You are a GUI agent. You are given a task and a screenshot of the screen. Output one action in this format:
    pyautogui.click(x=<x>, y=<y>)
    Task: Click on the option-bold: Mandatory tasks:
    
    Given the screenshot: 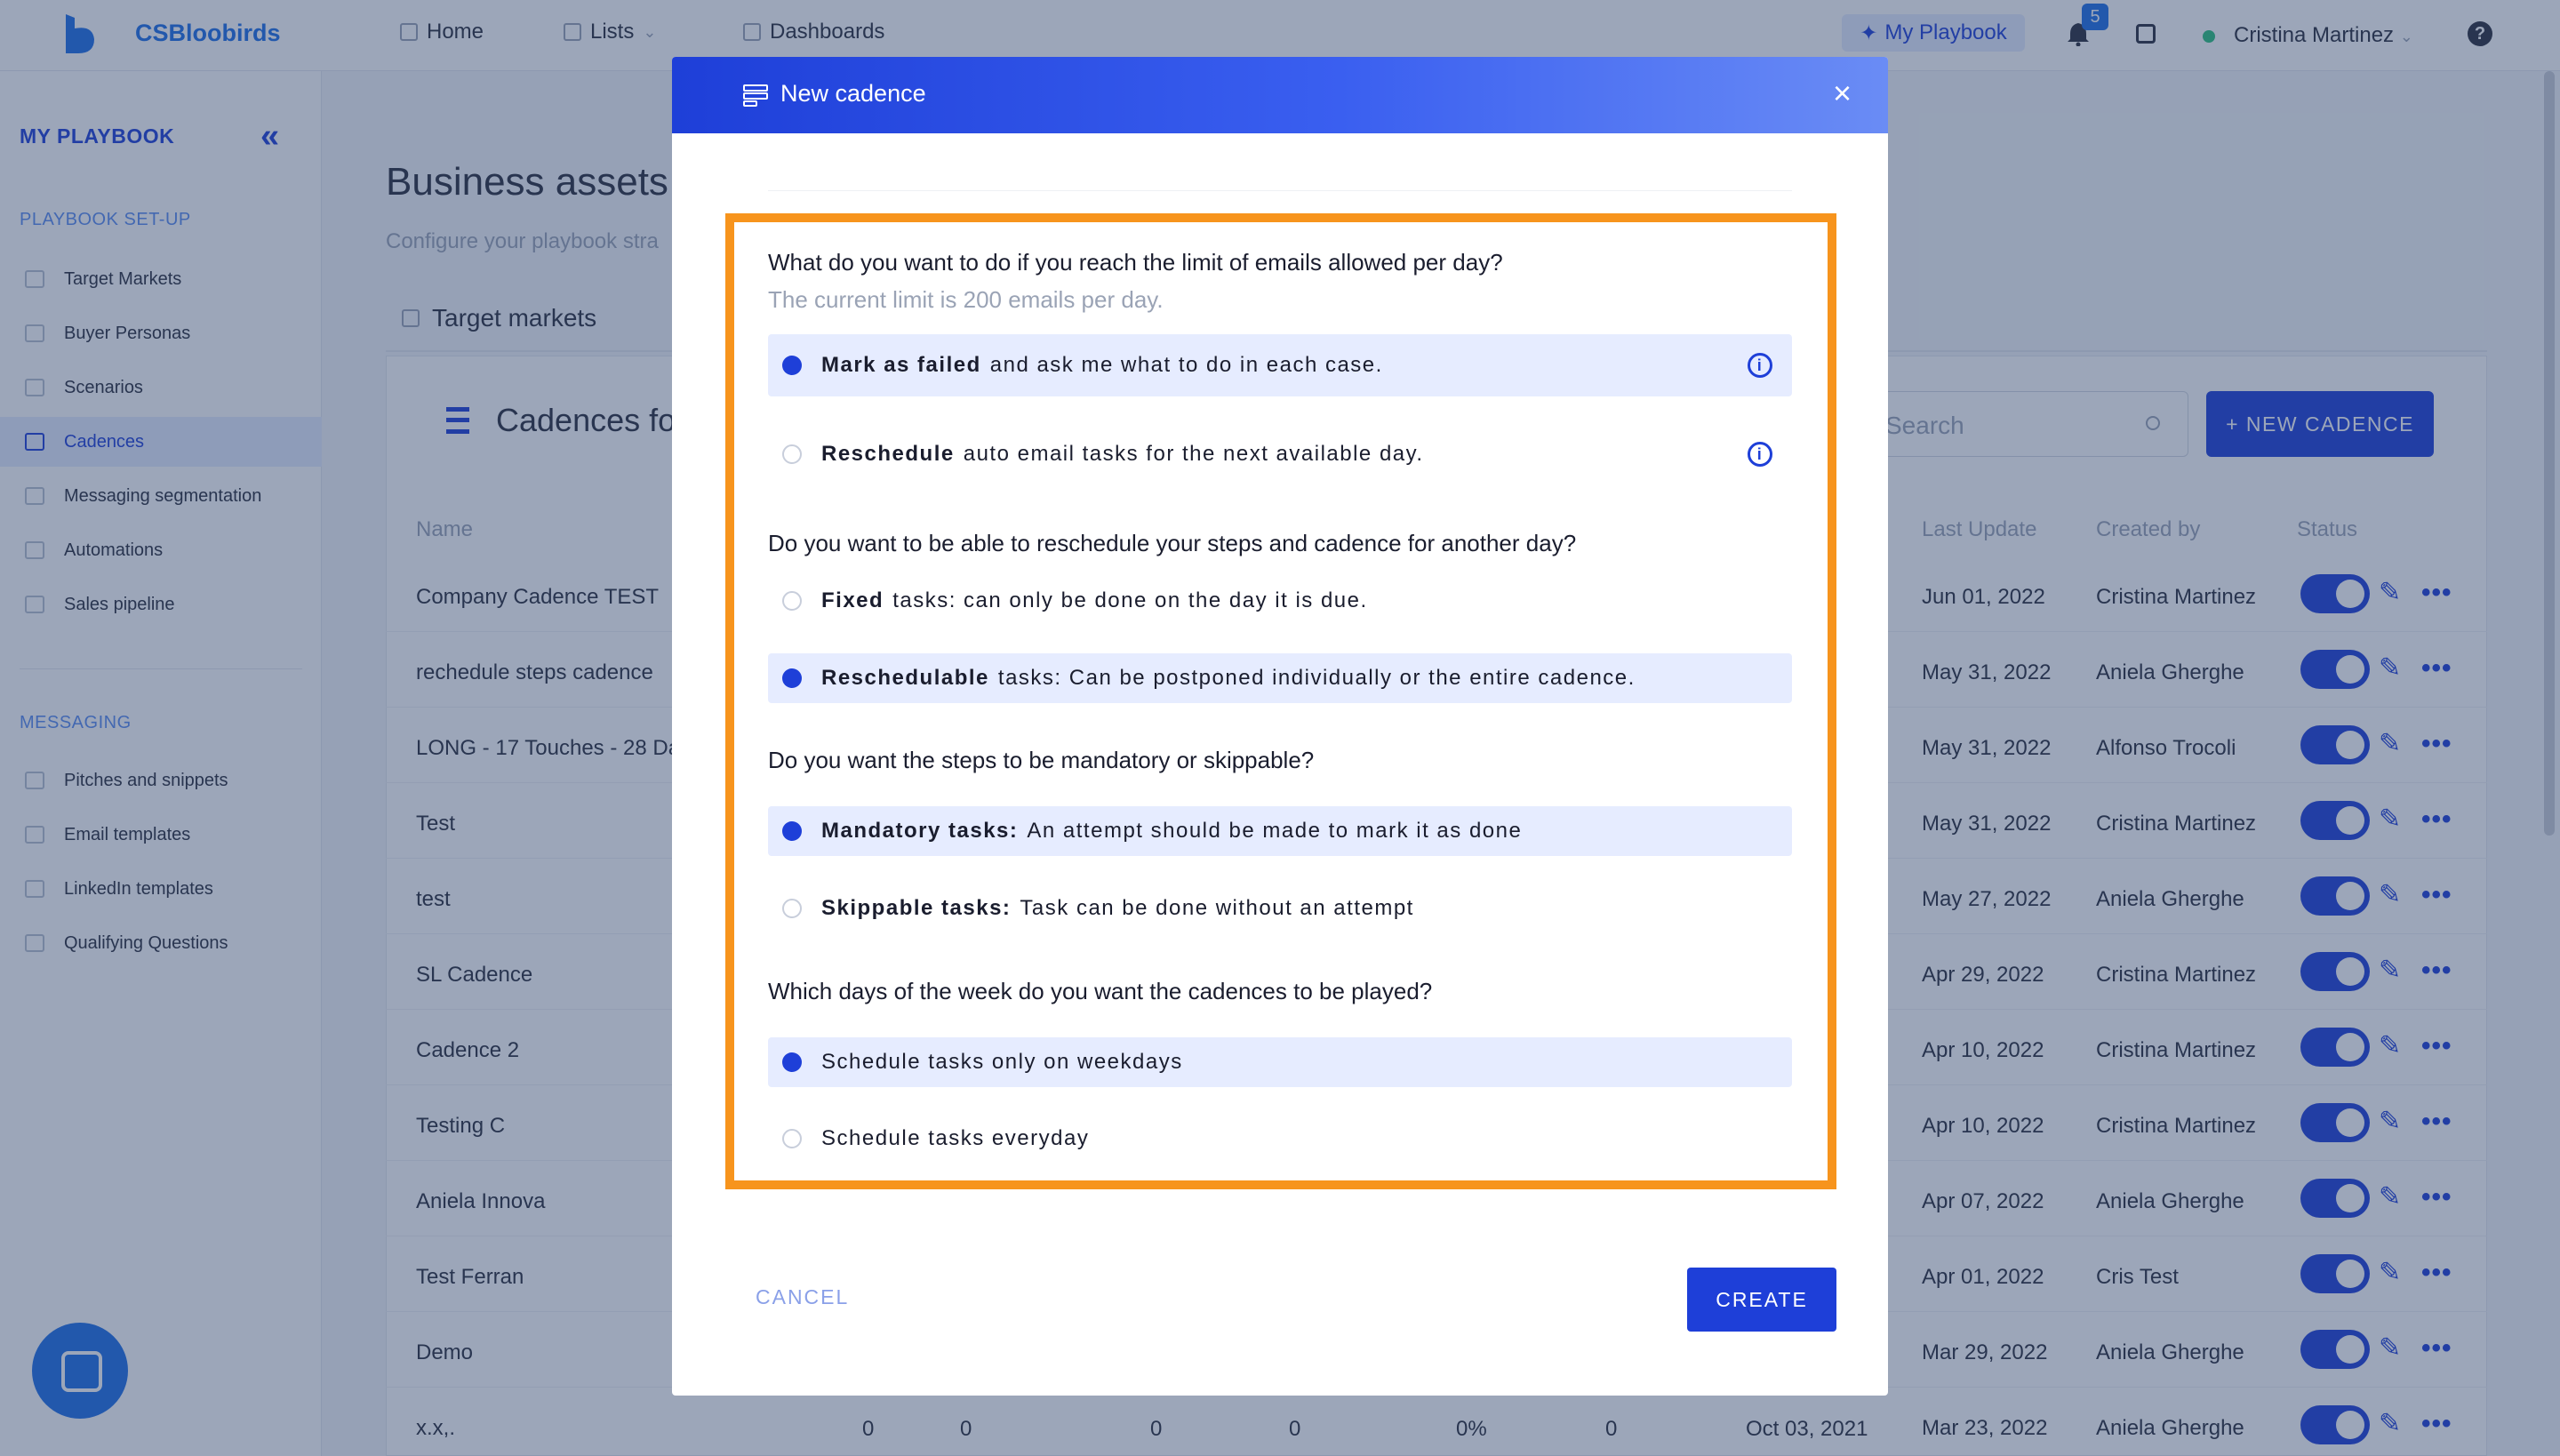 What is the action you would take?
    pyautogui.click(x=920, y=831)
    